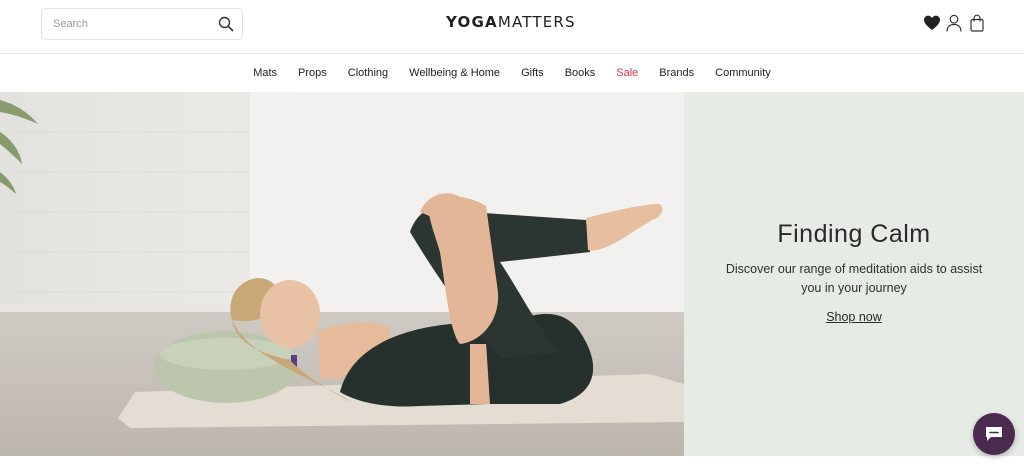 The image size is (1024, 467). I want to click on nav-item-mats: Mats, so click(265, 73).